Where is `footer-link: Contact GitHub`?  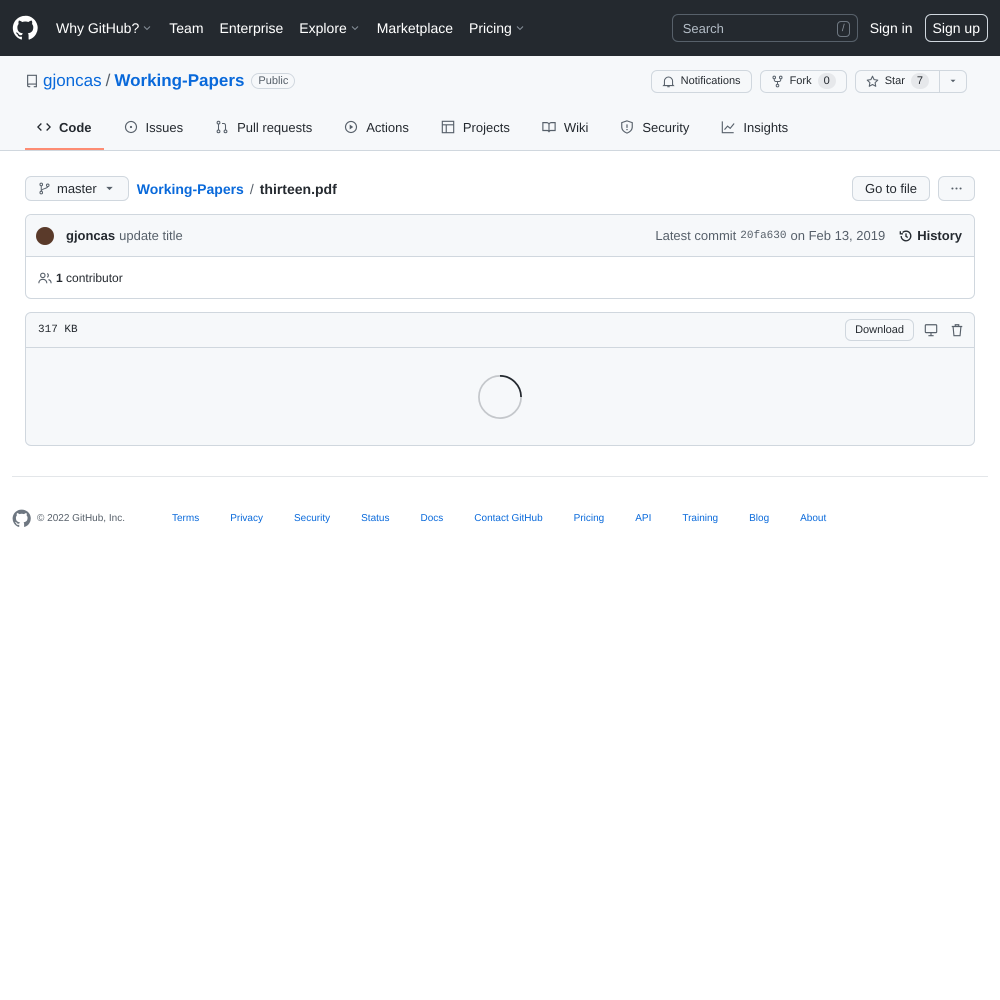 footer-link: Contact GitHub is located at coordinates (508, 518).